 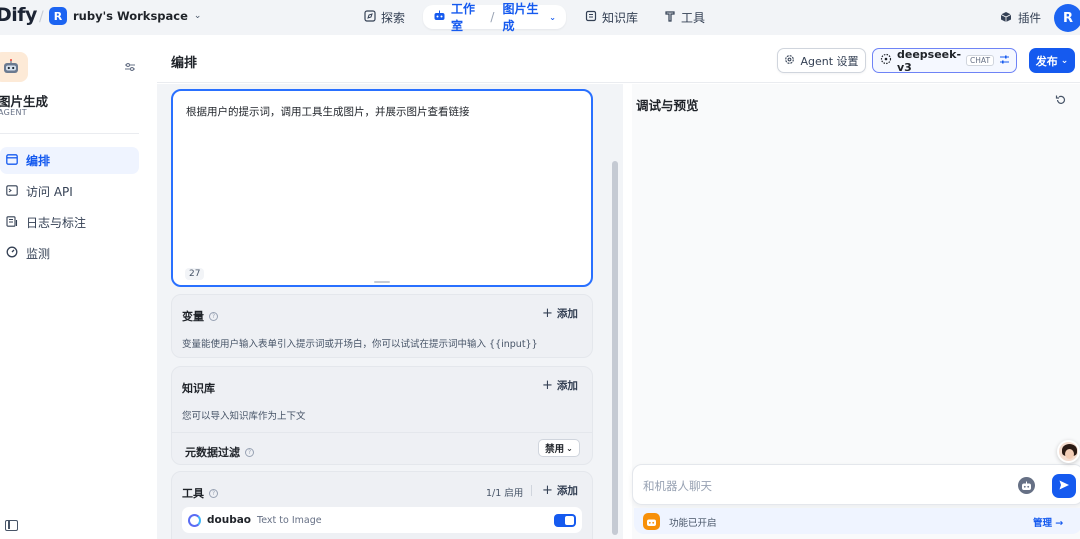 What do you see at coordinates (69, 160) in the screenshot?
I see `sidebar-item-orchestrate: 编排` at bounding box center [69, 160].